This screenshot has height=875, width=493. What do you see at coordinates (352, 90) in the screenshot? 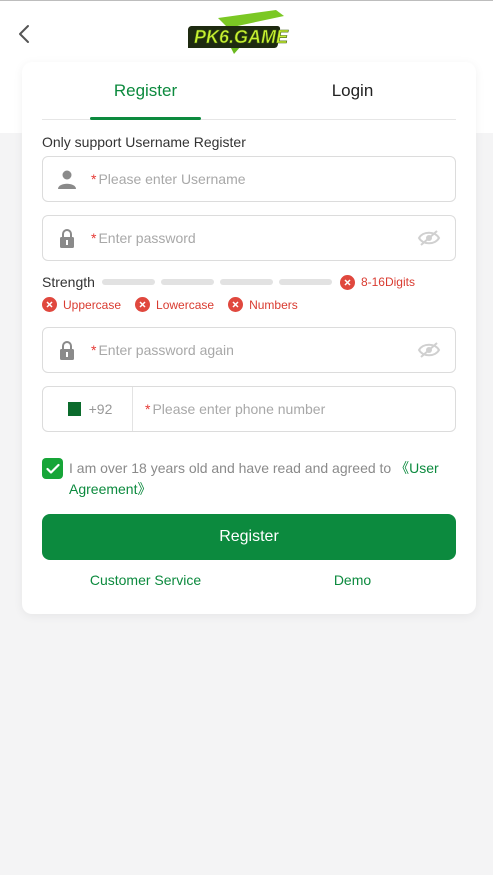
I see `tab-login: Login` at bounding box center [352, 90].